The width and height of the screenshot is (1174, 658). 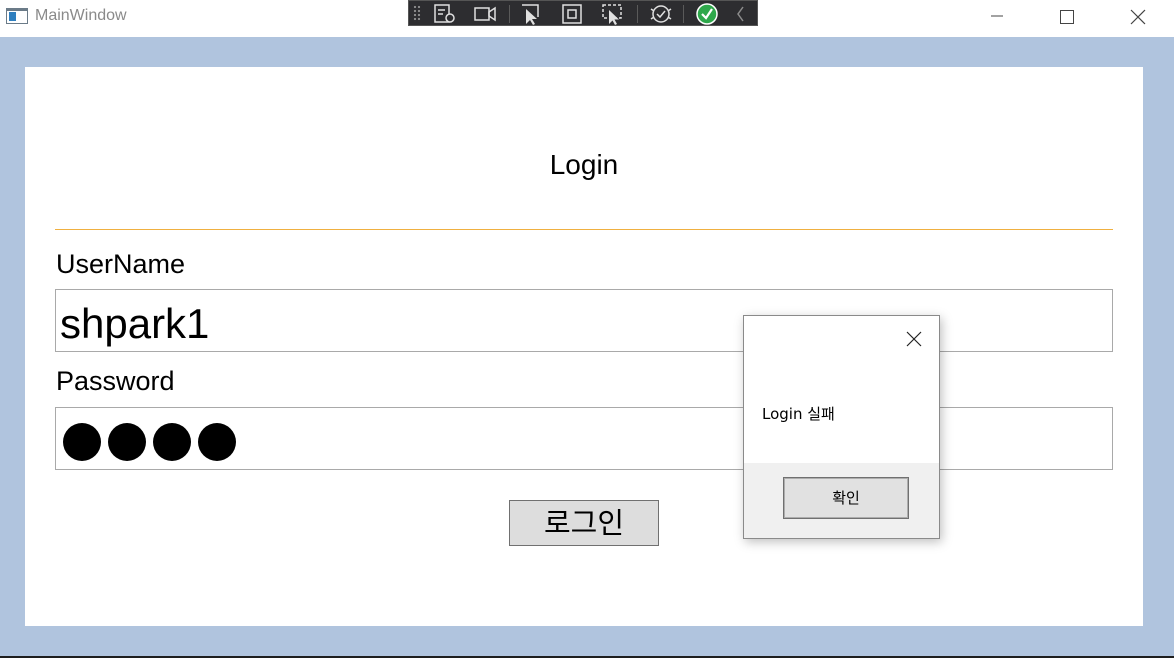 What do you see at coordinates (741, 13) in the screenshot?
I see `chevron-left-icon` at bounding box center [741, 13].